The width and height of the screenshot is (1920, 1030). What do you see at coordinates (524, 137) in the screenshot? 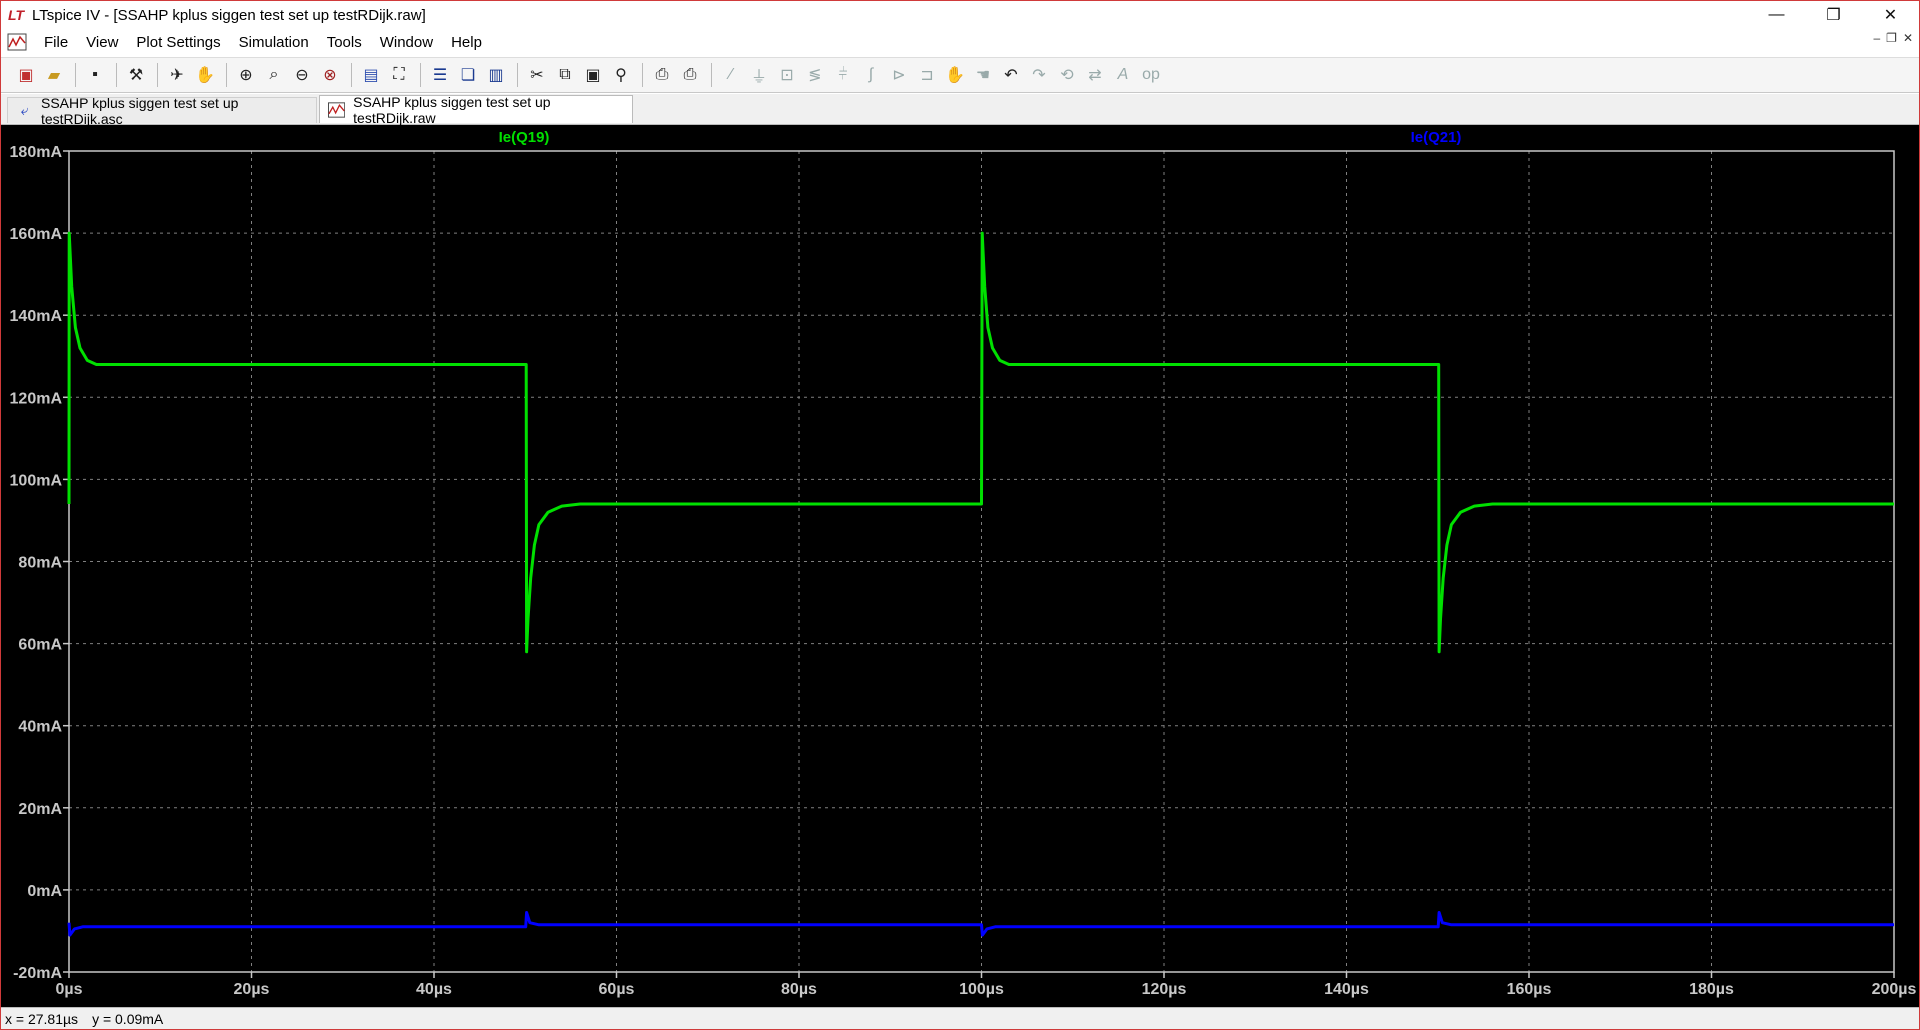
I see `trace-label: Ie(Q19)` at bounding box center [524, 137].